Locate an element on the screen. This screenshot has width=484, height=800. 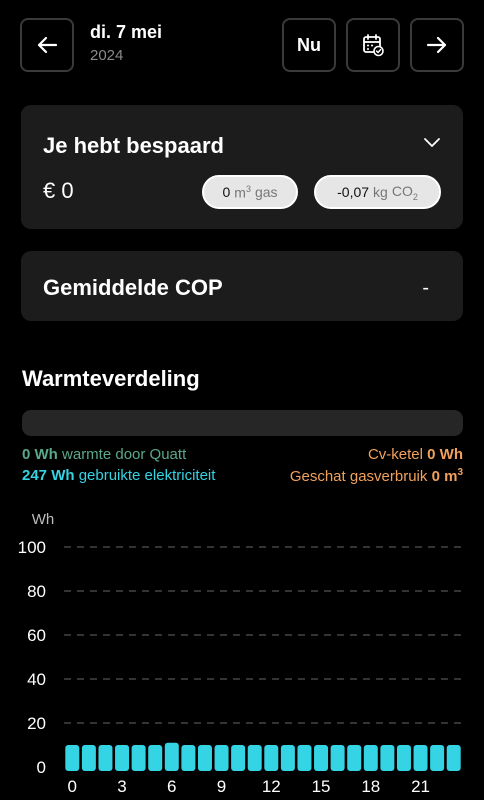
selected-date: di. 7 mei is located at coordinates (126, 32).